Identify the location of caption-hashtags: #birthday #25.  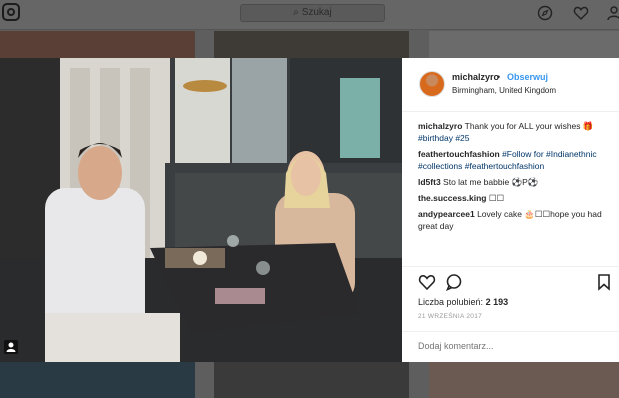
(444, 138).